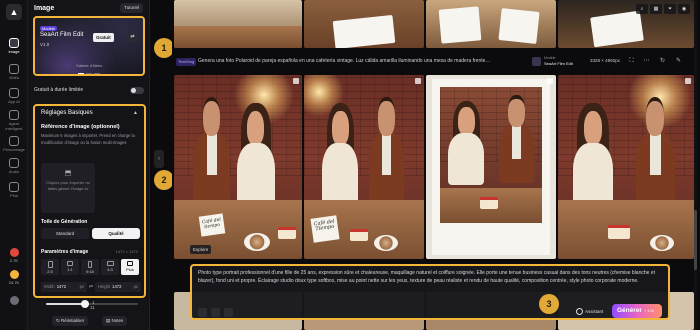  I want to click on height-field: Height 1472 px, so click(118, 287).